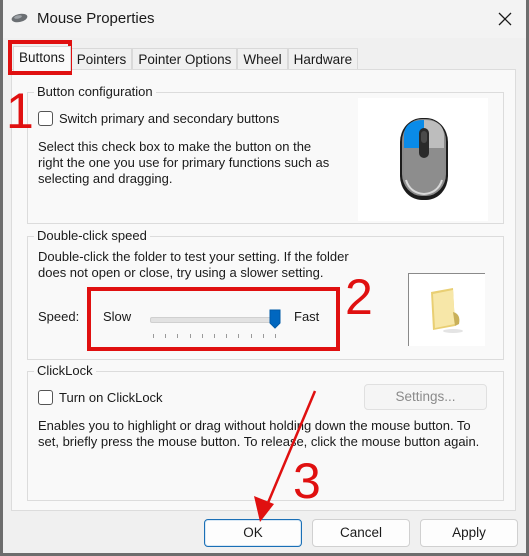 Image resolution: width=529 pixels, height=556 pixels. What do you see at coordinates (42, 58) in the screenshot?
I see `tab-buttons: Buttons` at bounding box center [42, 58].